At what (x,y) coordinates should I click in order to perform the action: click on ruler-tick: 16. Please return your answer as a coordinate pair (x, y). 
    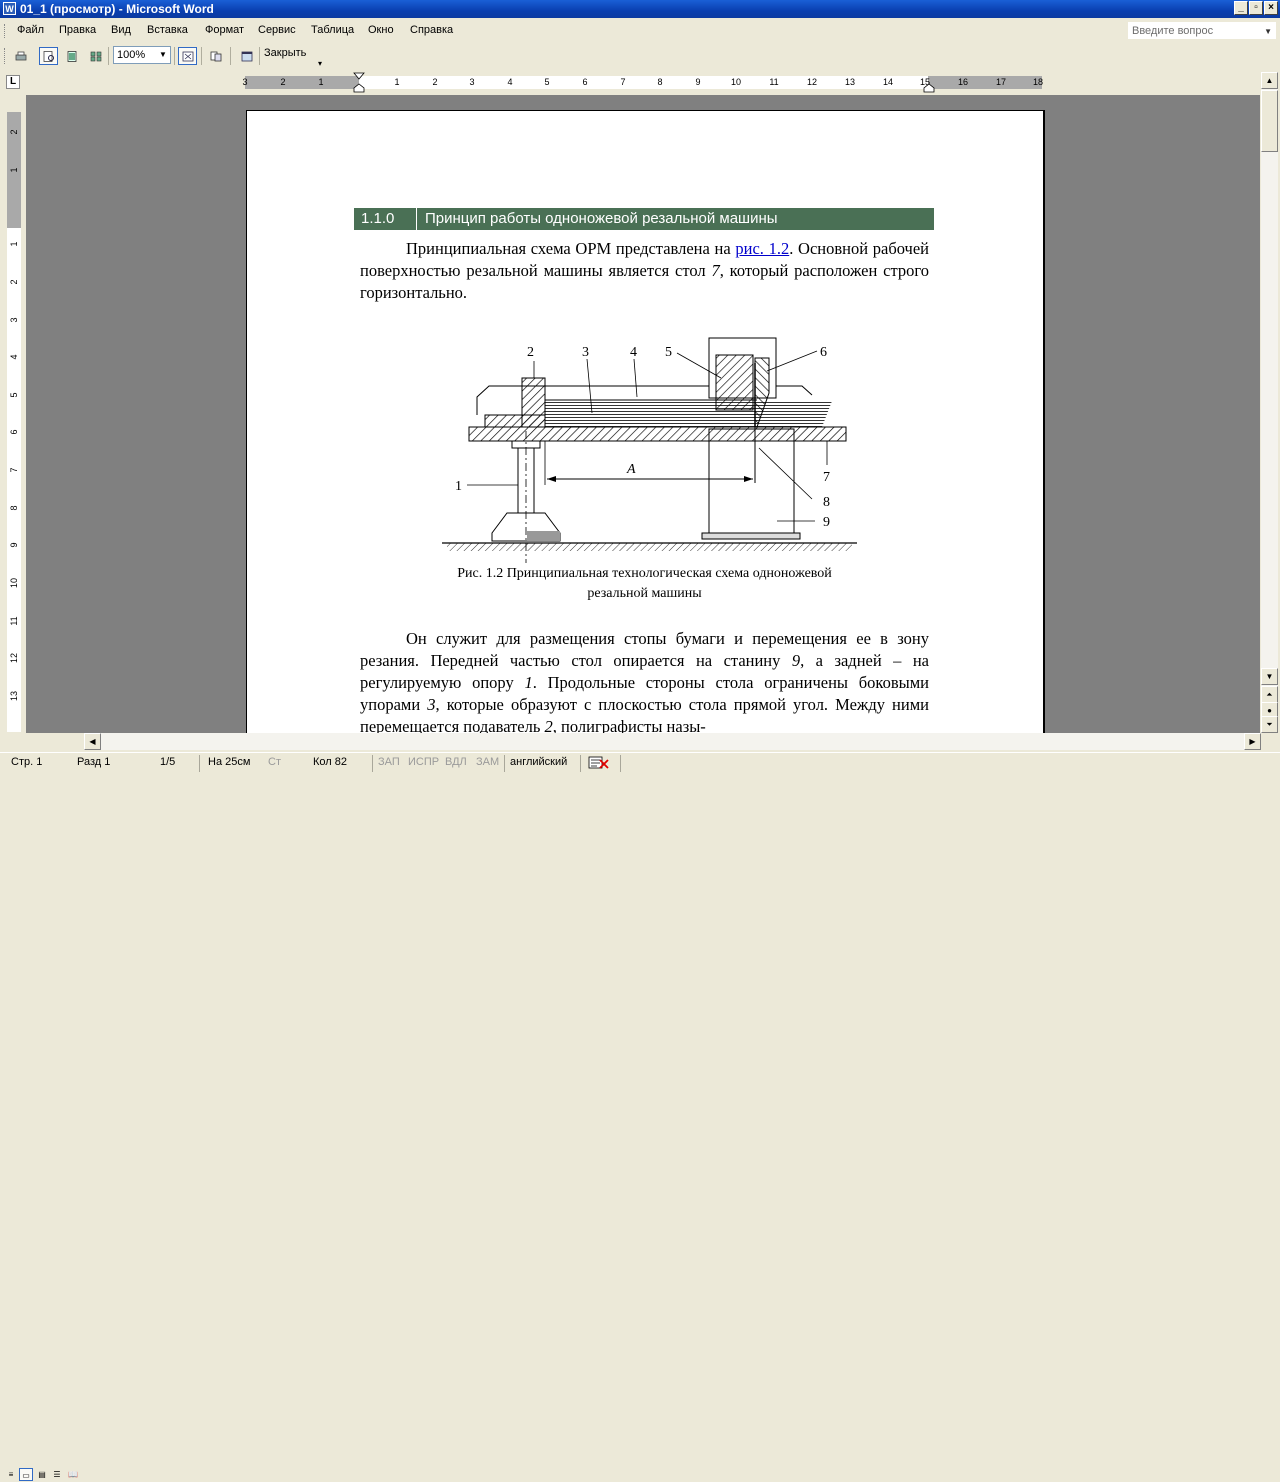
    Looking at the image, I should click on (963, 82).